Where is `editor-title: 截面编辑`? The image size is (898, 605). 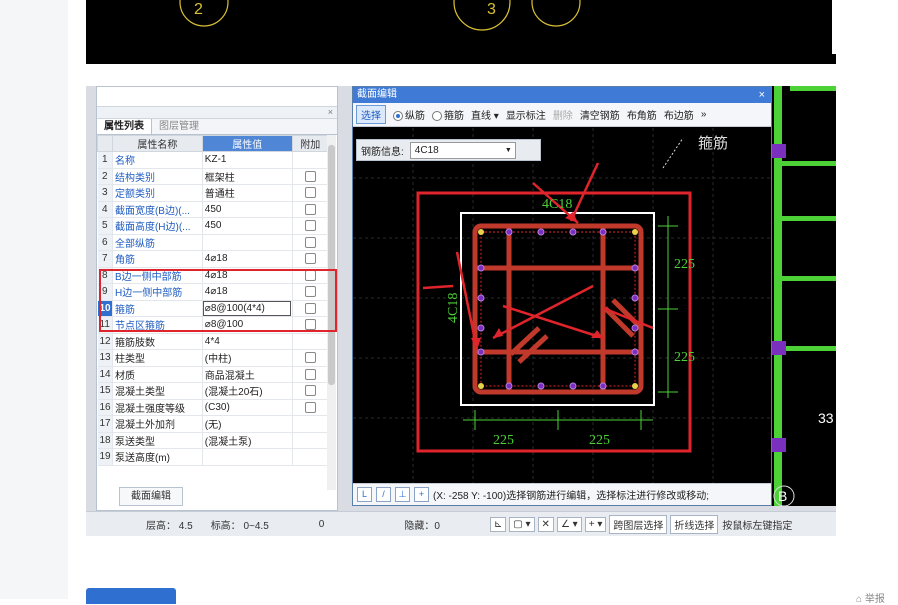 editor-title: 截面编辑 is located at coordinates (377, 94).